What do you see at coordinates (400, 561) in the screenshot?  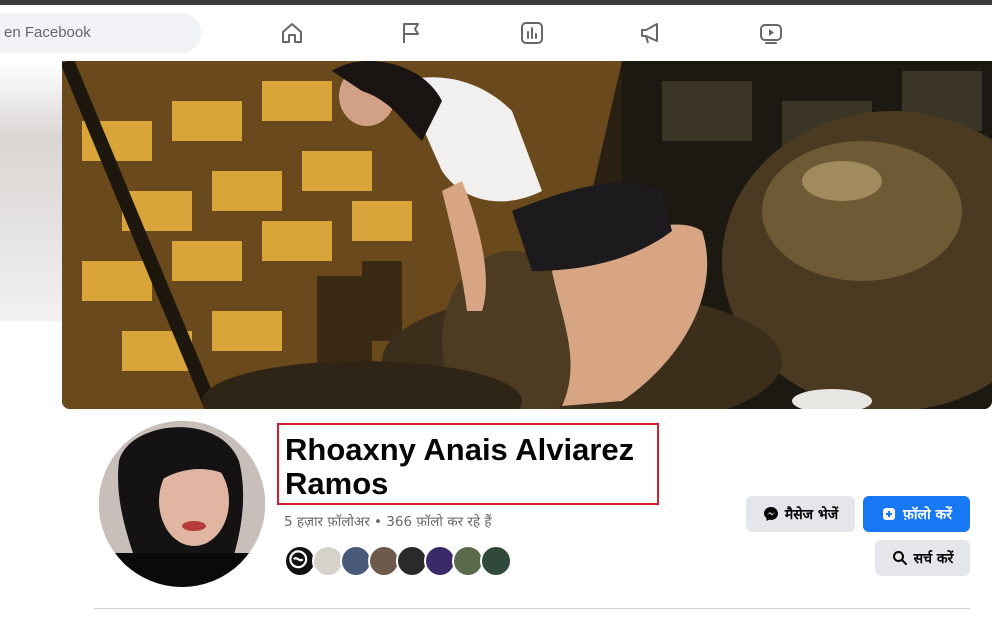 I see `friend-avatars` at bounding box center [400, 561].